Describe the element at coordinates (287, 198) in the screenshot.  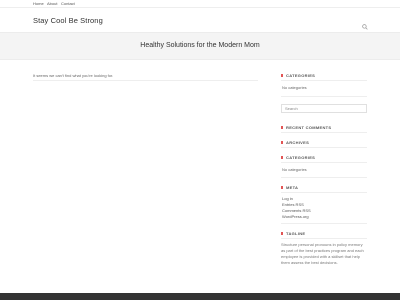
I see `meta-login-link: Log in` at that location.